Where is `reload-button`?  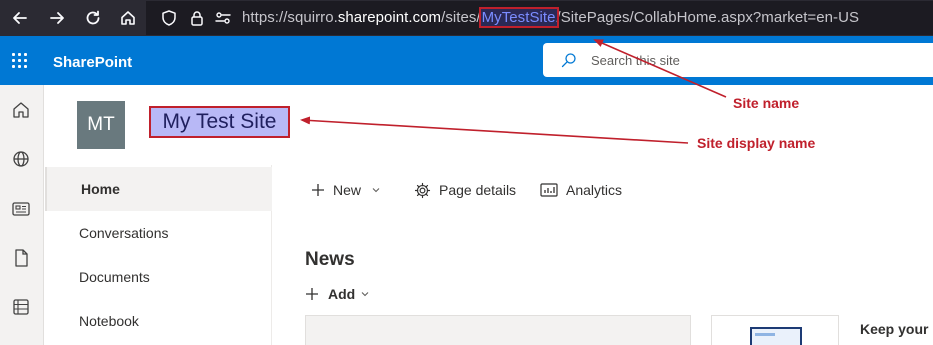
reload-button is located at coordinates (93, 18).